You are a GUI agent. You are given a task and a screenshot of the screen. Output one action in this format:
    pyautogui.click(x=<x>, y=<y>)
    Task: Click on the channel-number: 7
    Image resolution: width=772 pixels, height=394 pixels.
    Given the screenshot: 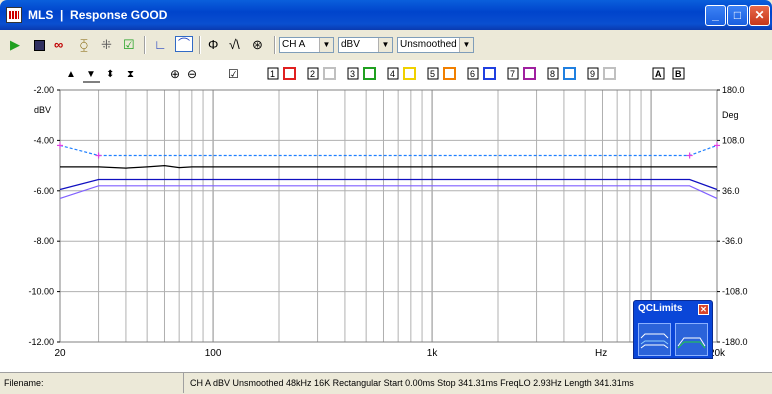 What is the action you would take?
    pyautogui.click(x=512, y=74)
    